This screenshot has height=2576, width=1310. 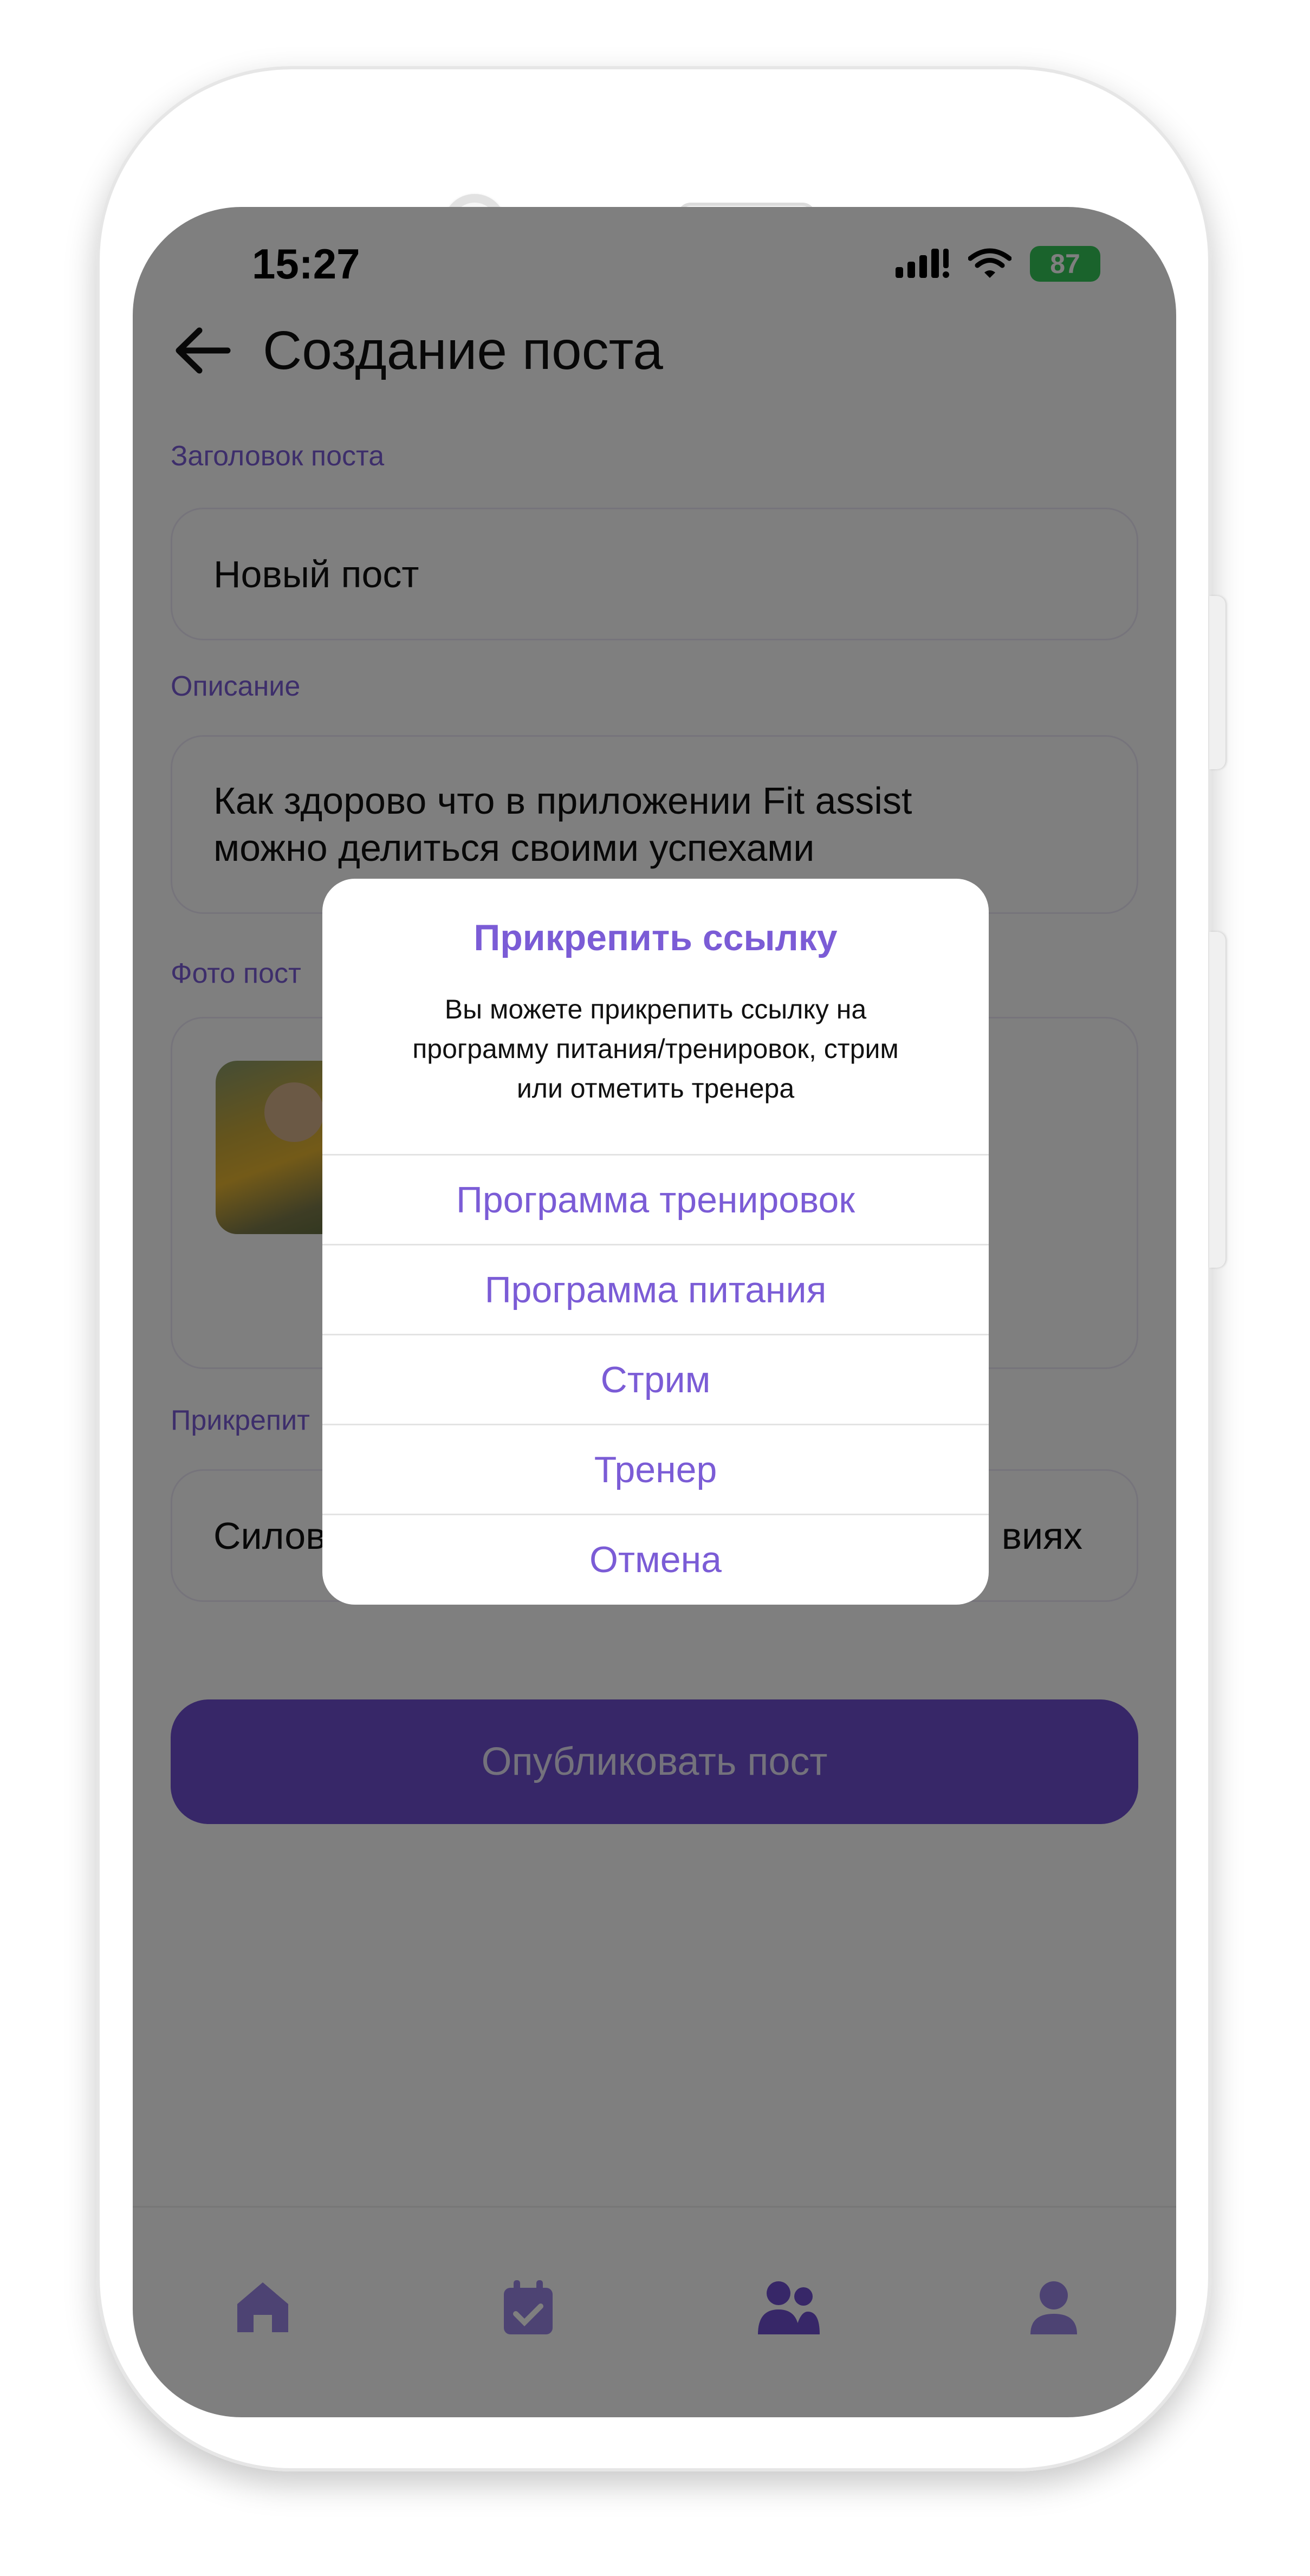 What do you see at coordinates (655, 1009) in the screenshot?
I see `dialog-message-line-1: Вы можете прикрепить ссылку на` at bounding box center [655, 1009].